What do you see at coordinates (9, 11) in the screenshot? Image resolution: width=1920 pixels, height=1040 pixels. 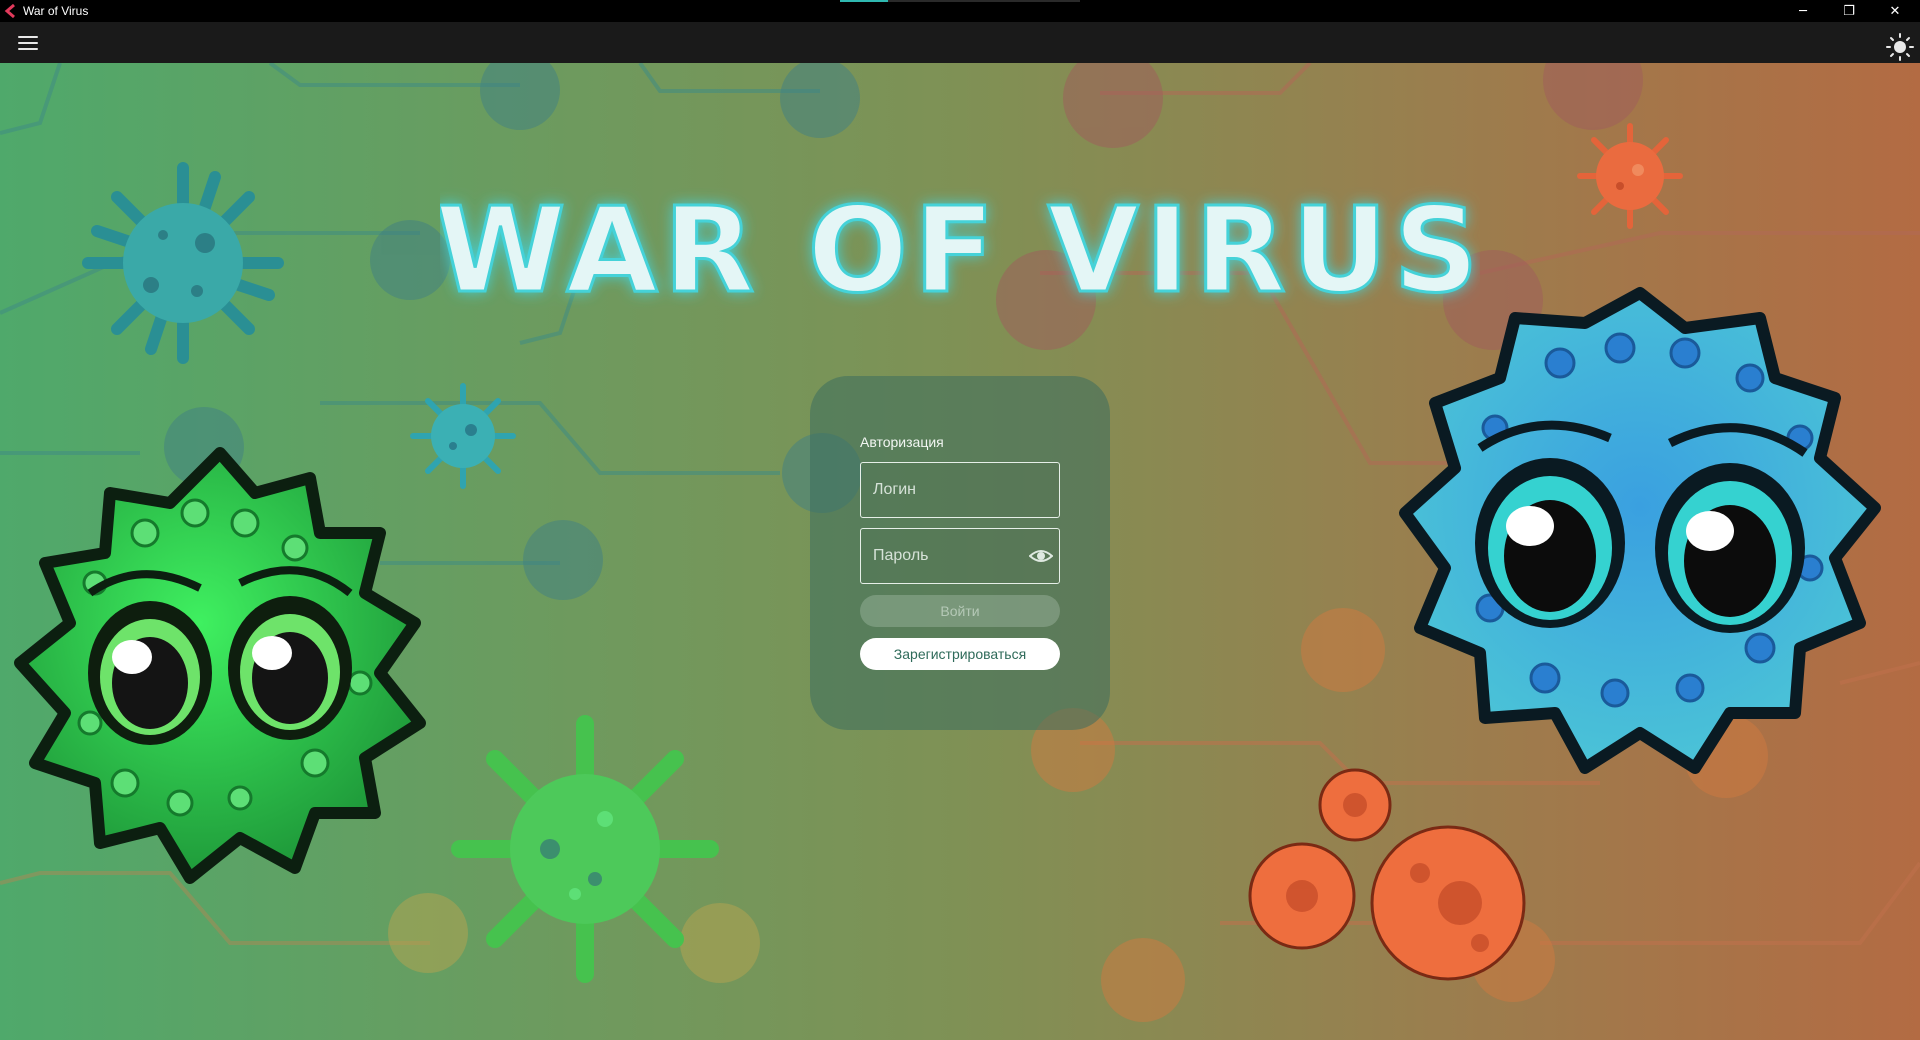 I see `app-icon` at bounding box center [9, 11].